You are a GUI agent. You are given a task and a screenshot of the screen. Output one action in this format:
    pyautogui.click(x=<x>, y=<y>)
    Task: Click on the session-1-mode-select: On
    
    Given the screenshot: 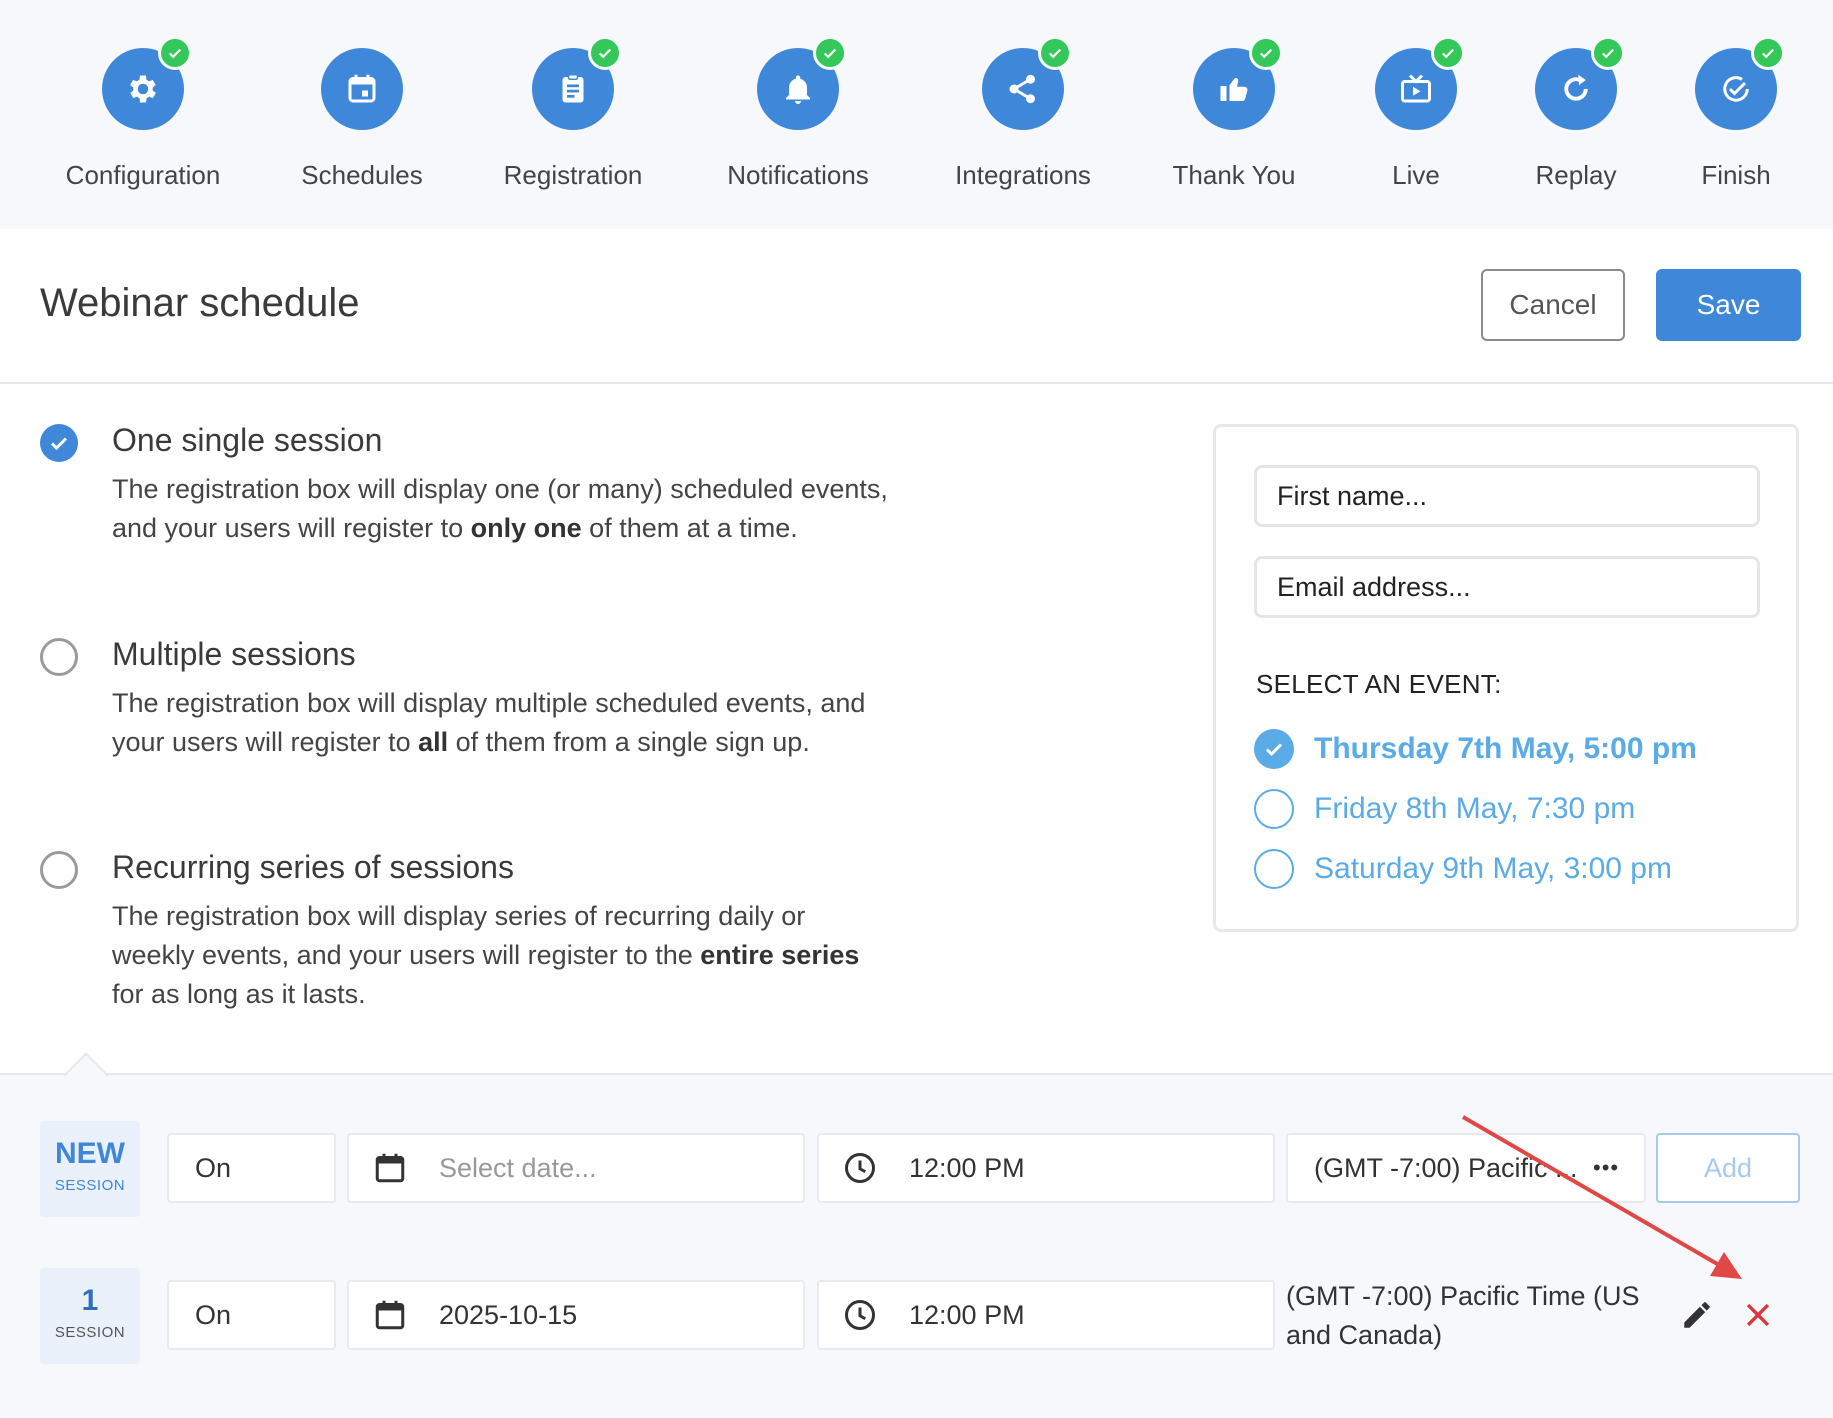 What is the action you would take?
    pyautogui.click(x=251, y=1315)
    